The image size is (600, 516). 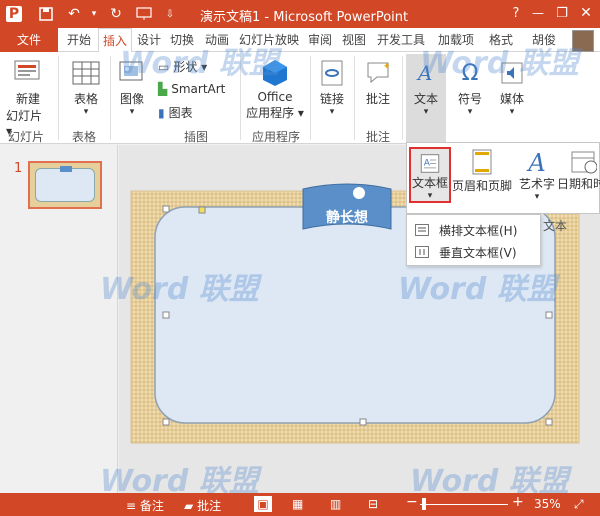 What do you see at coordinates (132, 87) in the screenshot?
I see `image-button: 图像 ▾` at bounding box center [132, 87].